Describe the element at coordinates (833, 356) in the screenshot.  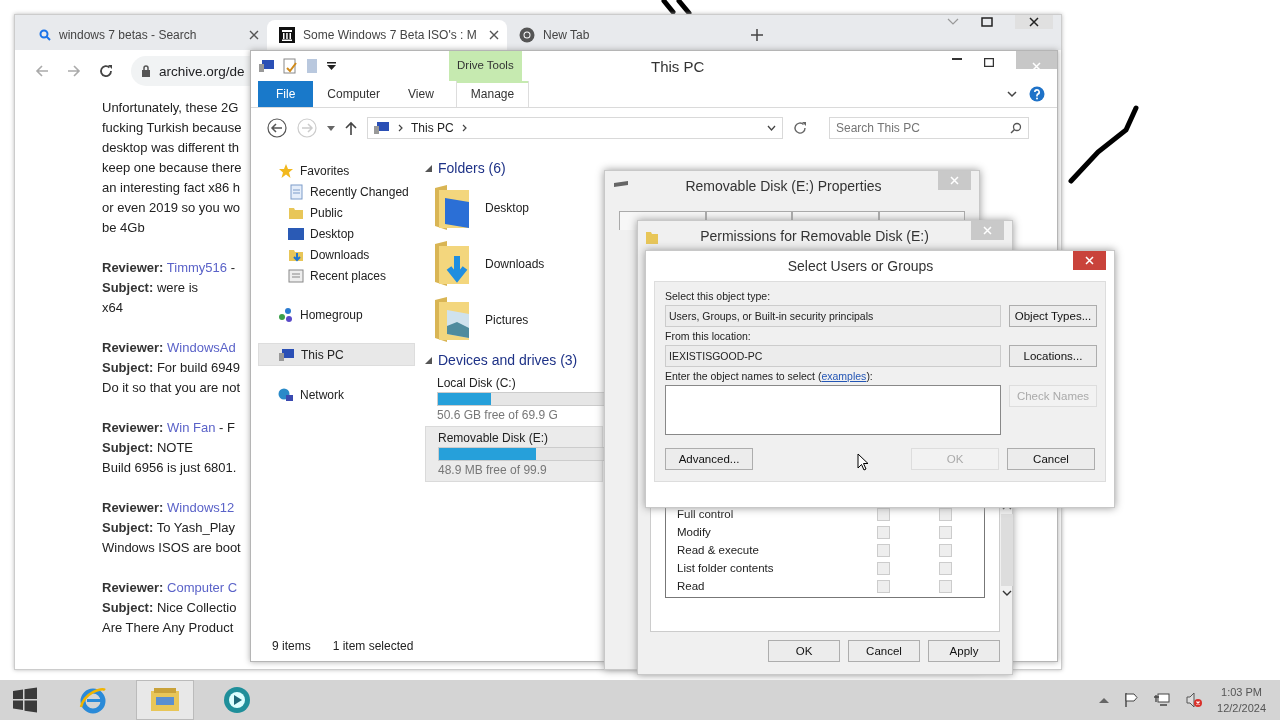
I see `location-field: IEXISTISGOOD-PC` at that location.